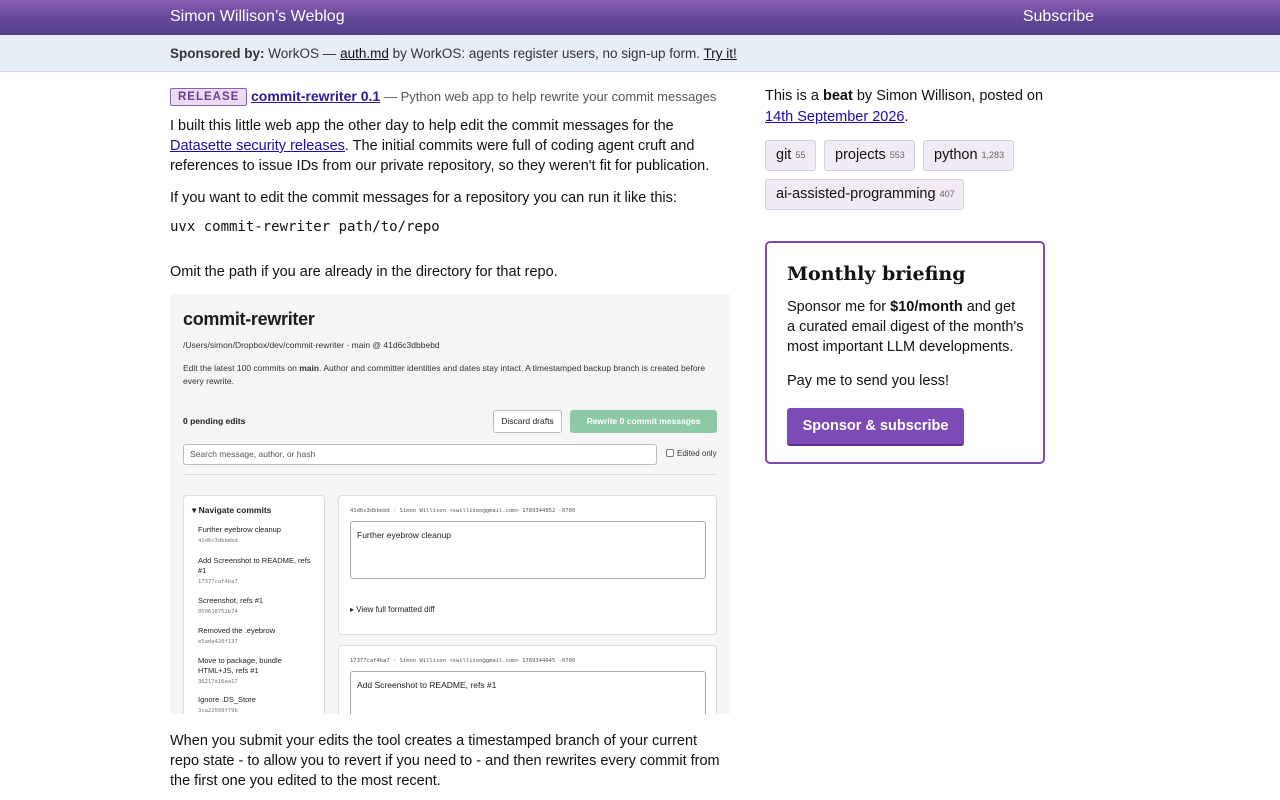 The width and height of the screenshot is (1280, 800). Describe the element at coordinates (240, 665) in the screenshot. I see `nav-item-label: Move to package, bundle HTML+JS, refs #1` at that location.